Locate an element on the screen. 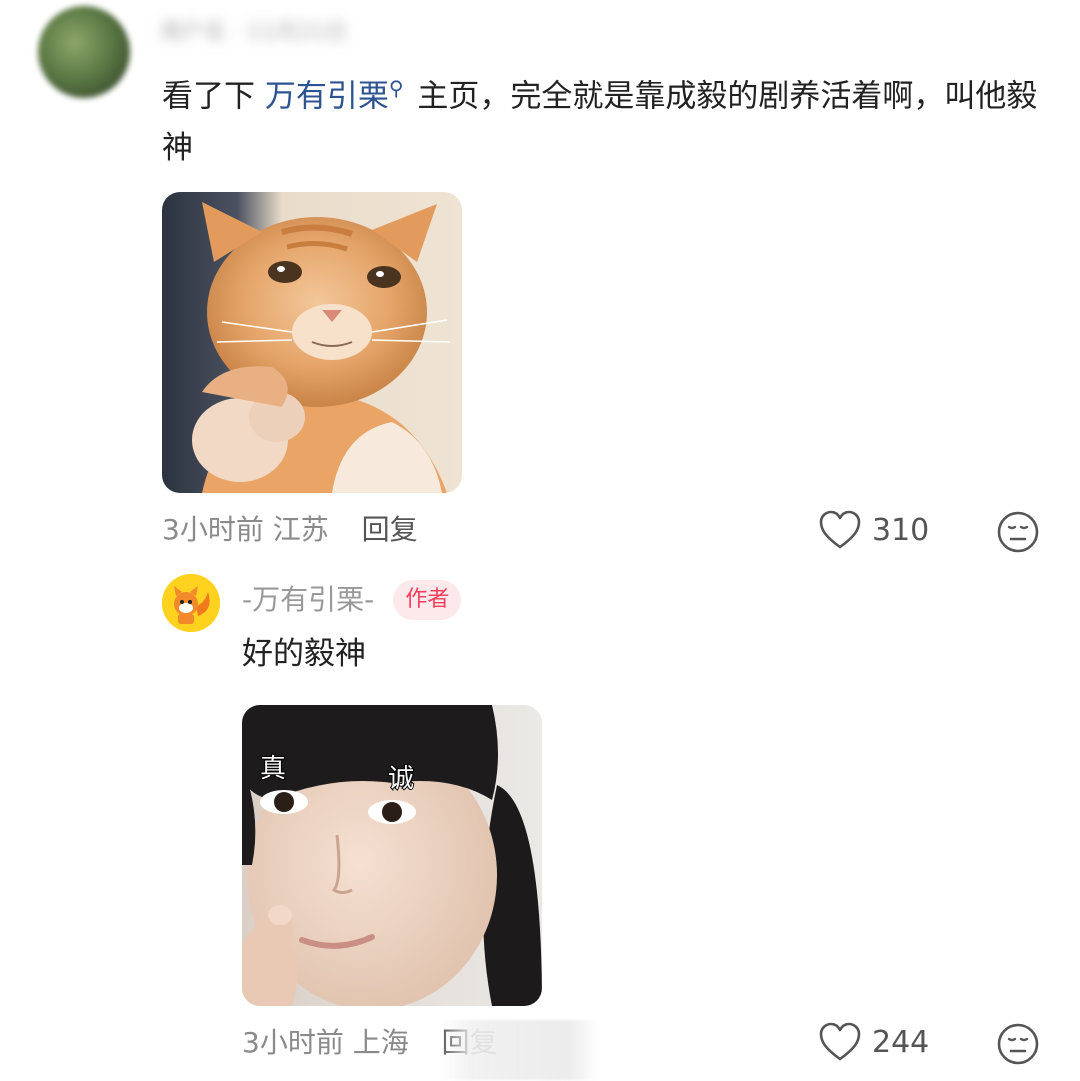 The image size is (1080, 1081). reply-emoji-react-button is located at coordinates (1018, 1046).